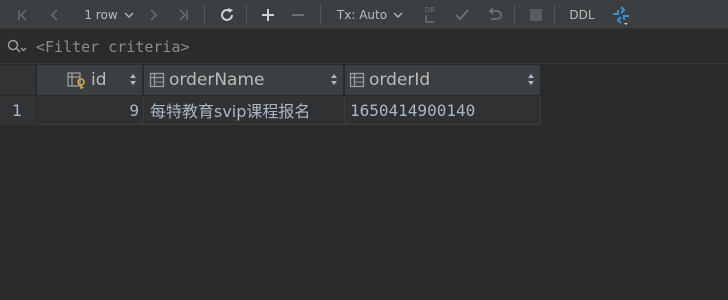  I want to click on column-header-orderName: orderName, so click(244, 80).